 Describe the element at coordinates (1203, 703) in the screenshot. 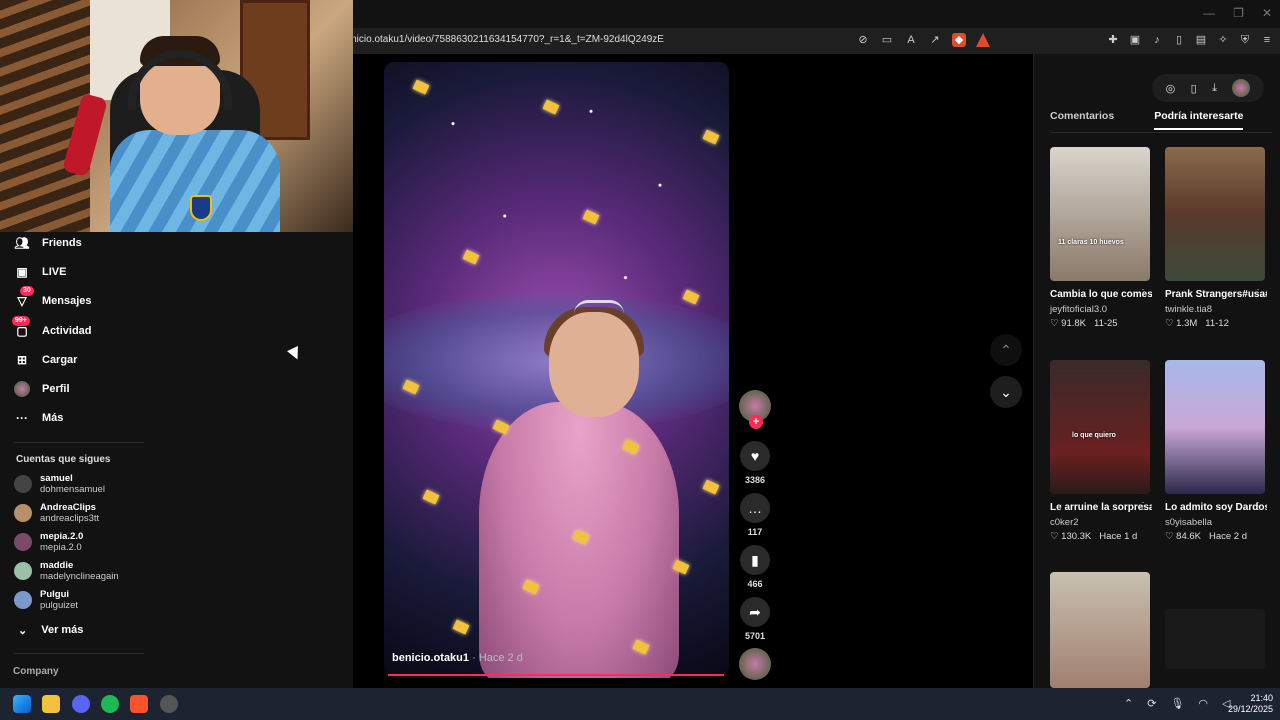

I see `wifi-icon: ◠` at that location.